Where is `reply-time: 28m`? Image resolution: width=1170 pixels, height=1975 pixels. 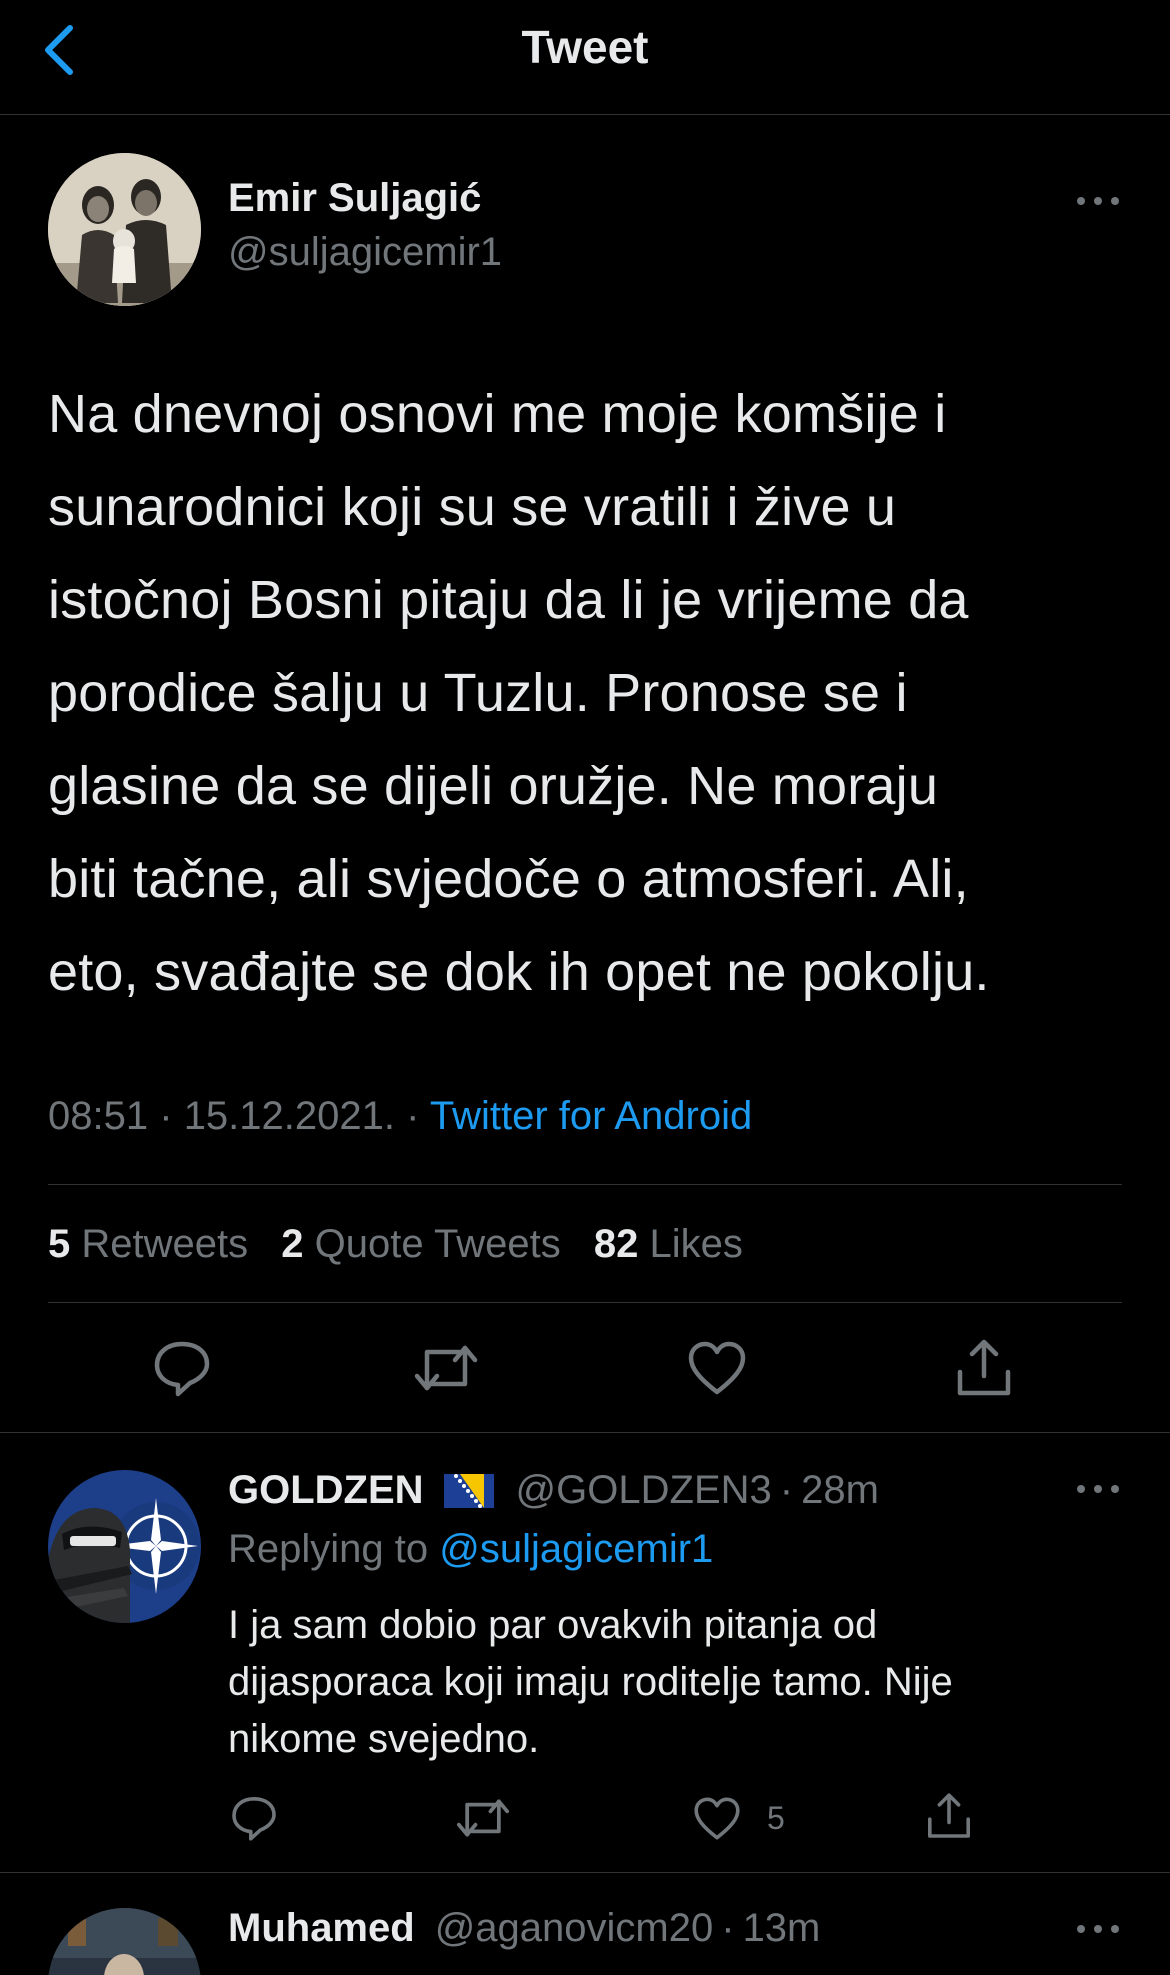 reply-time: 28m is located at coordinates (840, 1490).